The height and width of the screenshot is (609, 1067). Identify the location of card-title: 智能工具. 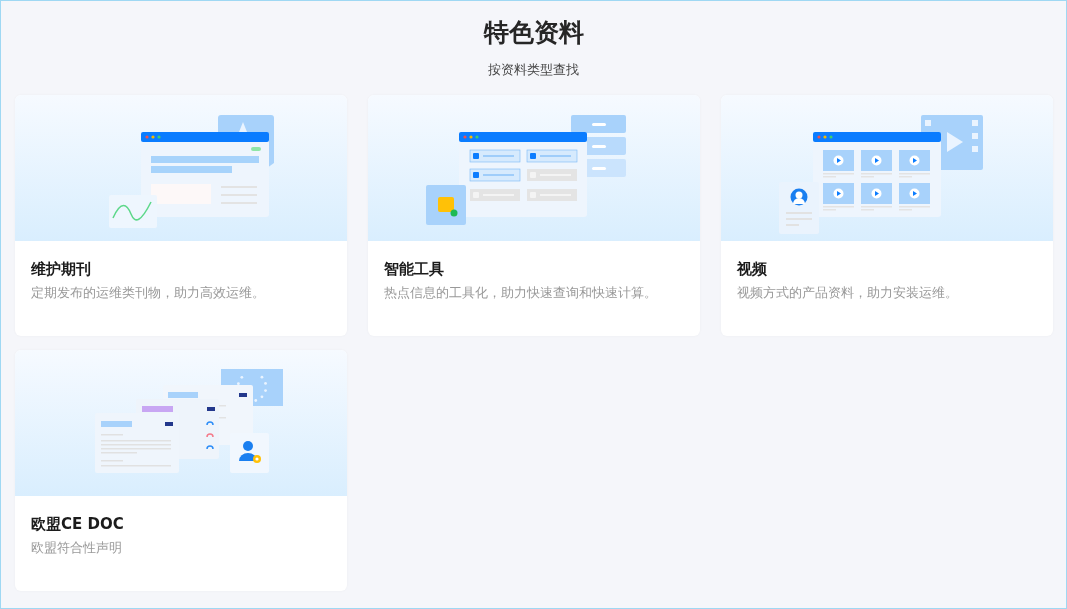
(414, 269).